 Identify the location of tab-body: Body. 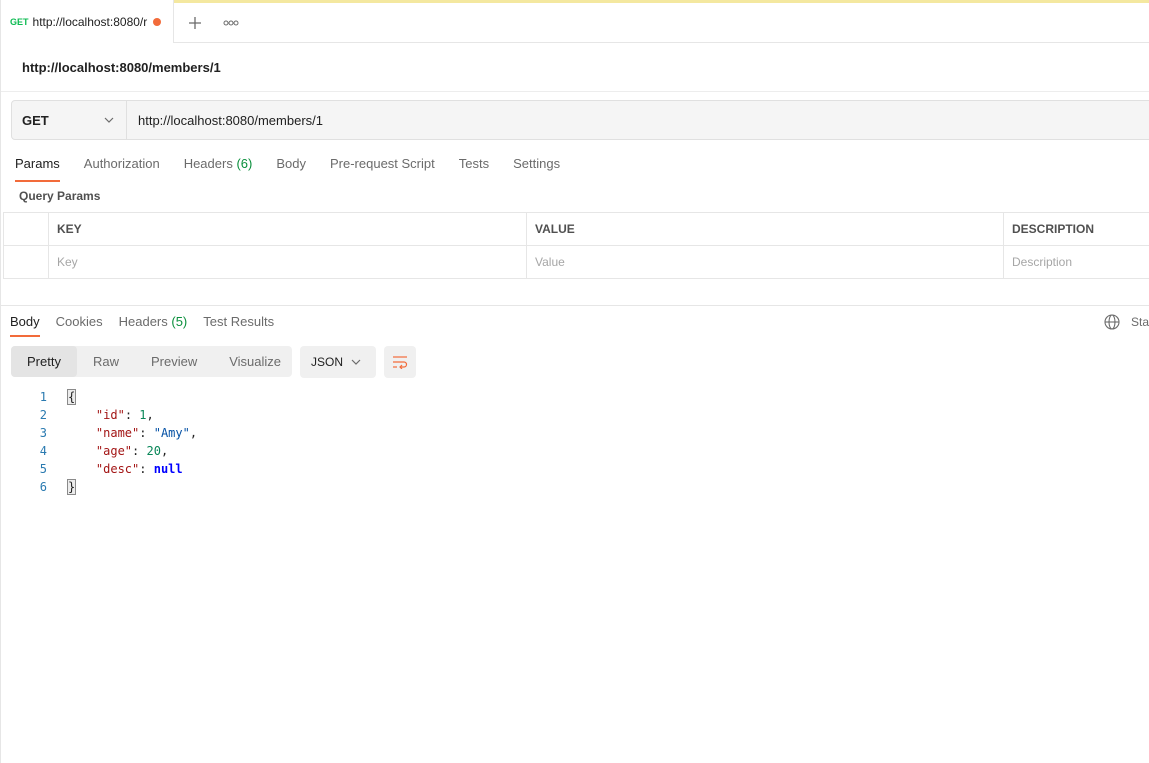
(291, 167).